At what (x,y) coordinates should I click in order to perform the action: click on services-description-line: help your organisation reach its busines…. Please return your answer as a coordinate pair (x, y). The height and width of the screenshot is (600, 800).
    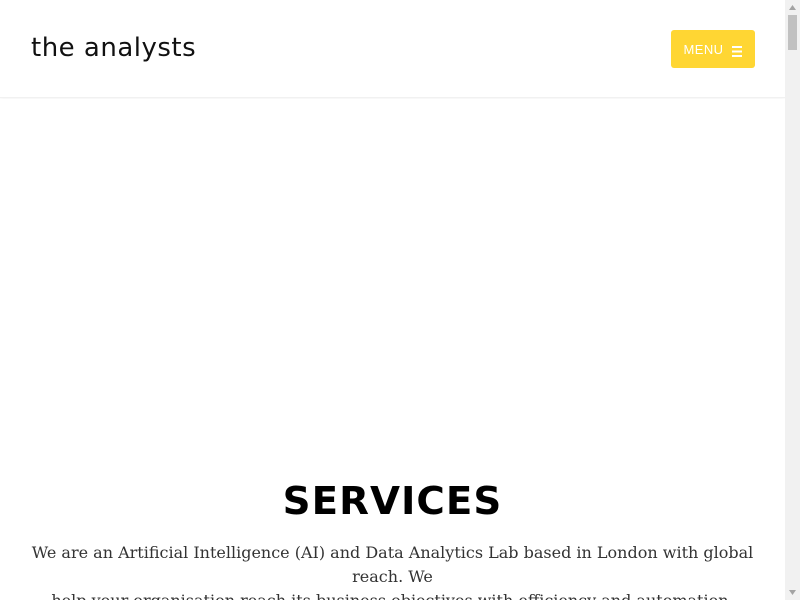
    Looking at the image, I should click on (392, 594).